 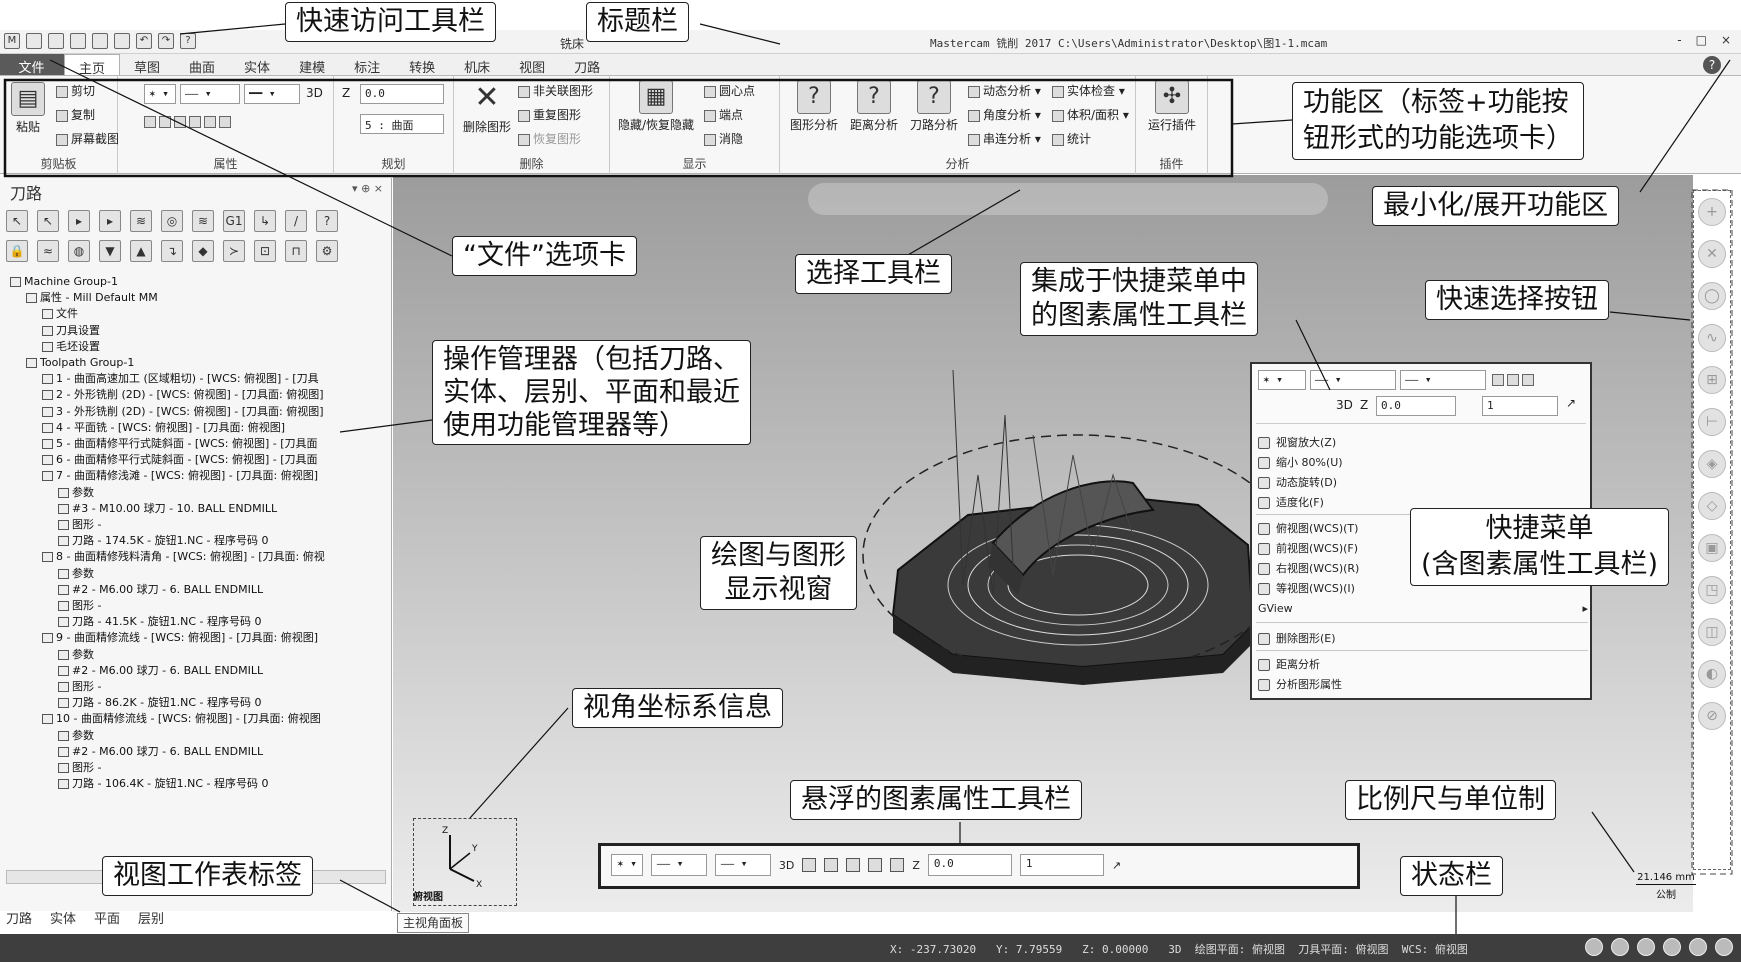 I want to click on copy-button: 复制, so click(x=75, y=114).